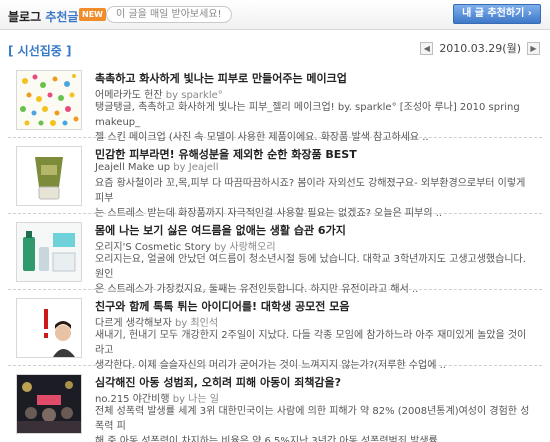 This screenshot has height=442, width=550. I want to click on brand-title: 블로그 추천글, so click(43, 16).